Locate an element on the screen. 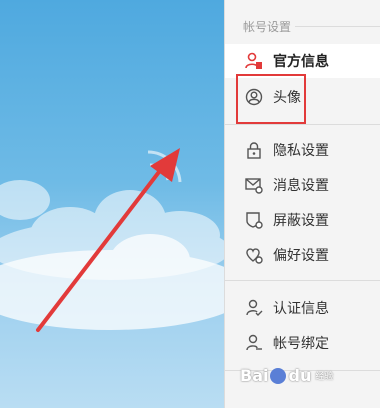 The height and width of the screenshot is (408, 380). menu-item-avatar: 头像 is located at coordinates (302, 97).